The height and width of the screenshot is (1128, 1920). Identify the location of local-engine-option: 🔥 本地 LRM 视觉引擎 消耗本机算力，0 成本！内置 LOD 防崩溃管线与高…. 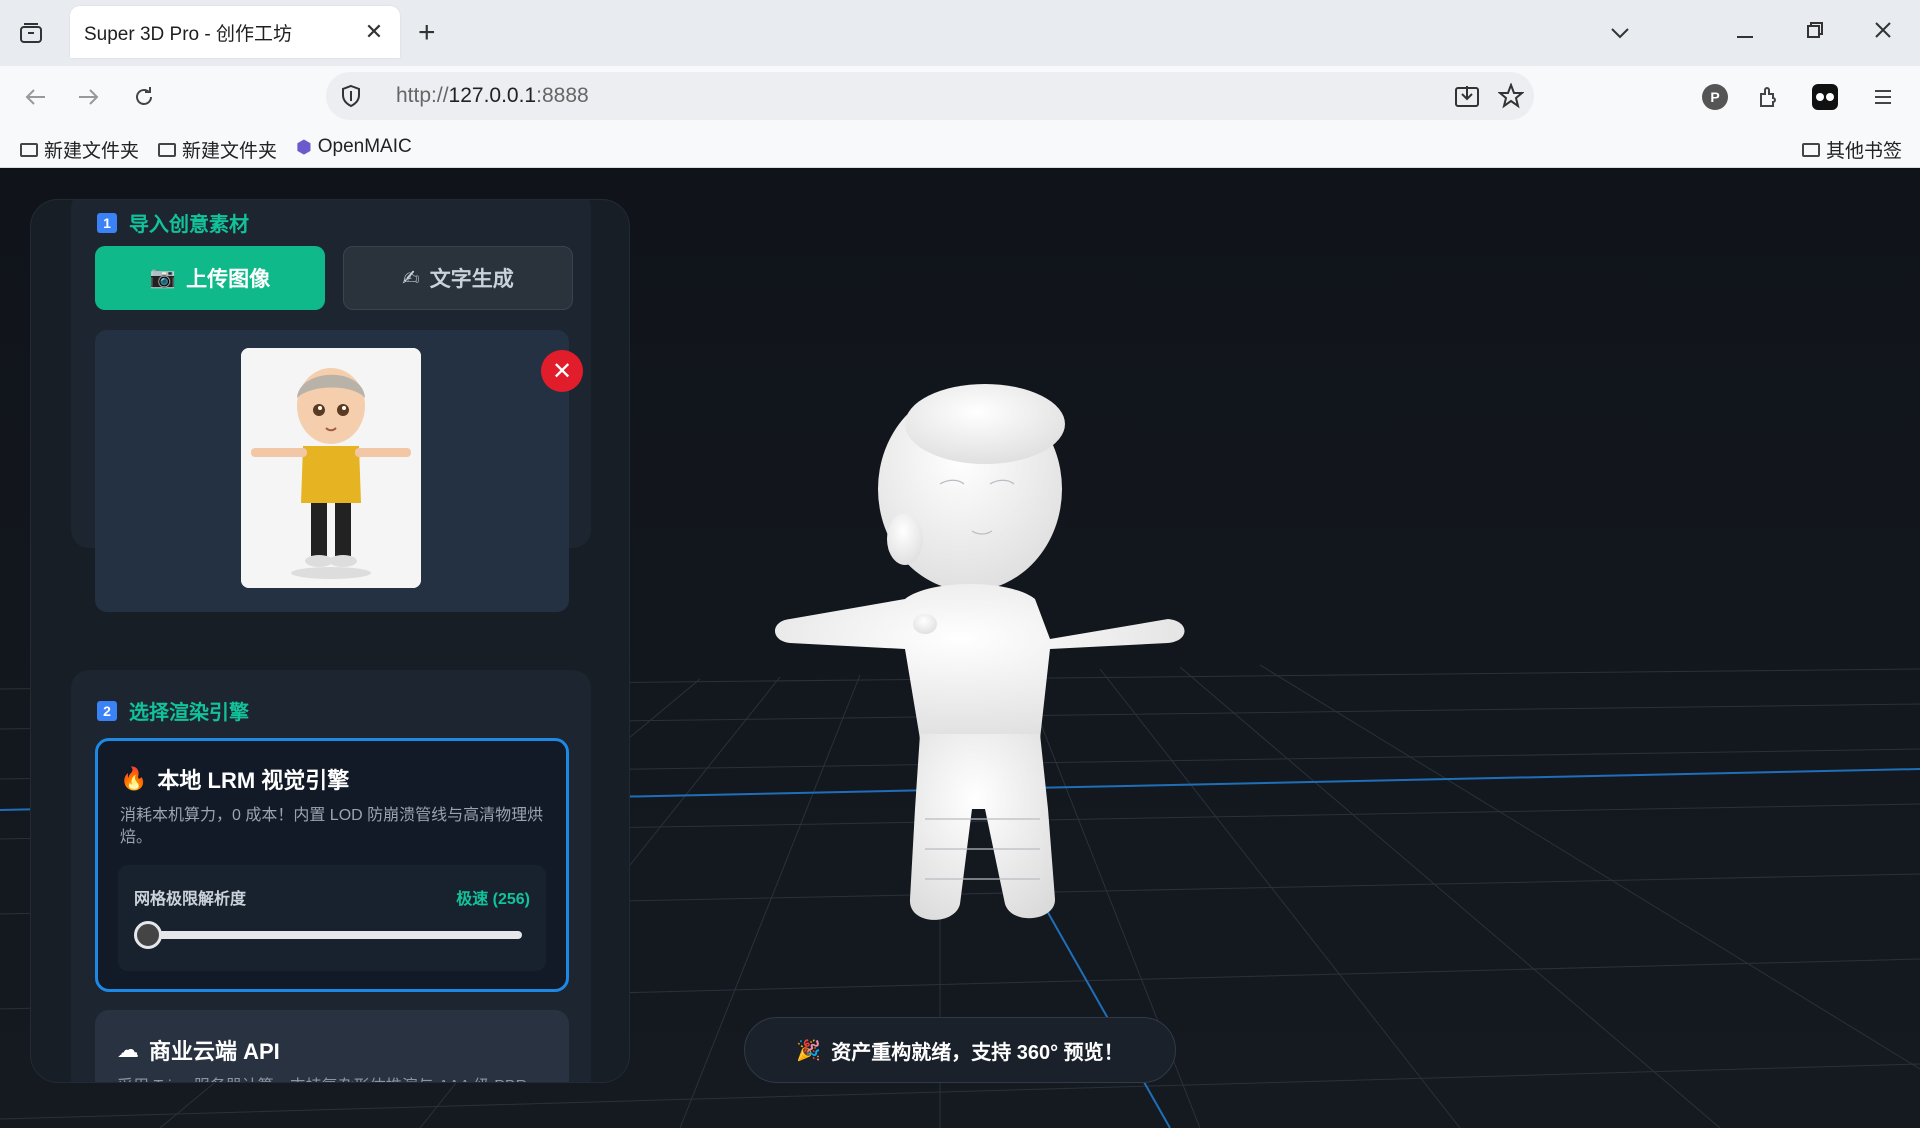
(332, 865).